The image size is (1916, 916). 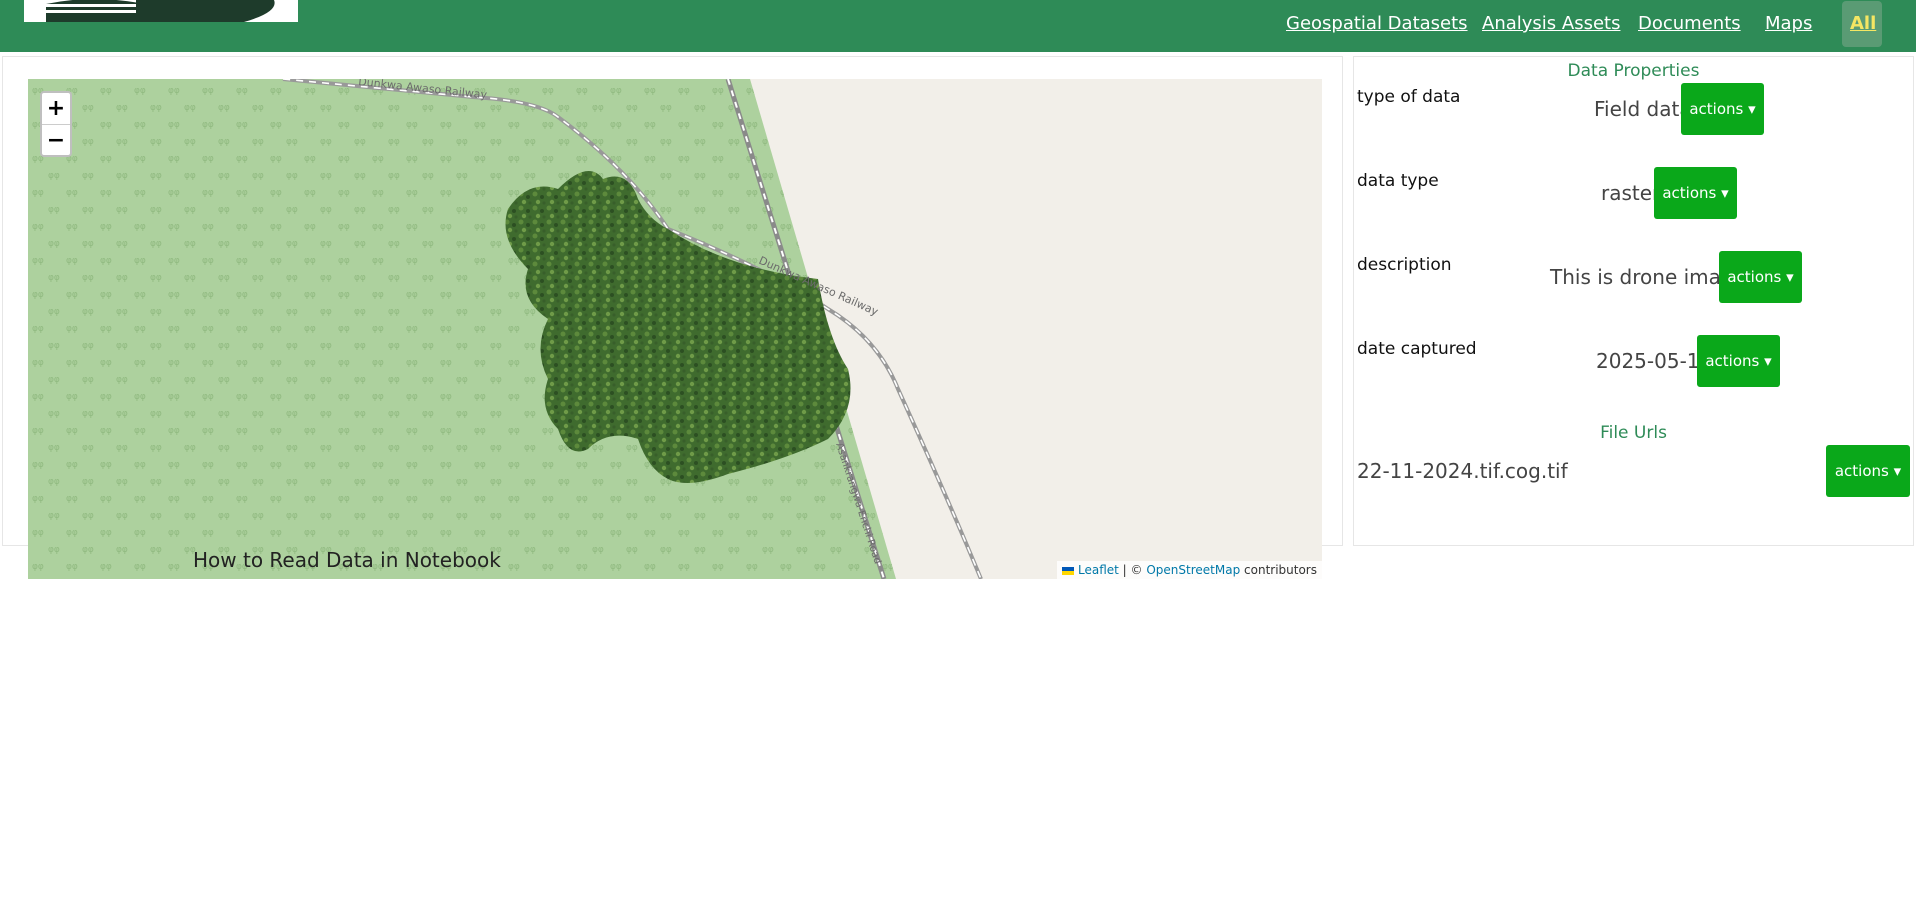 What do you see at coordinates (1404, 265) in the screenshot?
I see `property-label-description: description` at bounding box center [1404, 265].